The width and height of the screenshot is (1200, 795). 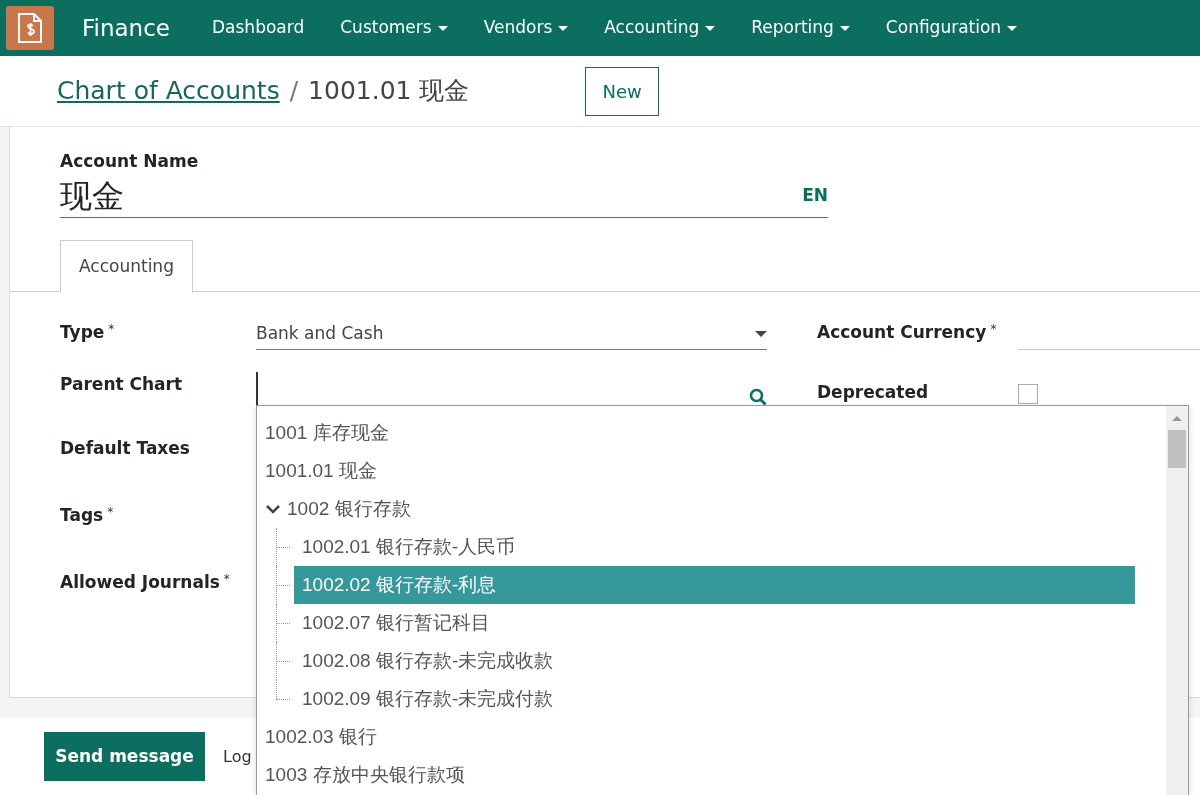 What do you see at coordinates (800, 28) in the screenshot?
I see `menu-item: Reporting` at bounding box center [800, 28].